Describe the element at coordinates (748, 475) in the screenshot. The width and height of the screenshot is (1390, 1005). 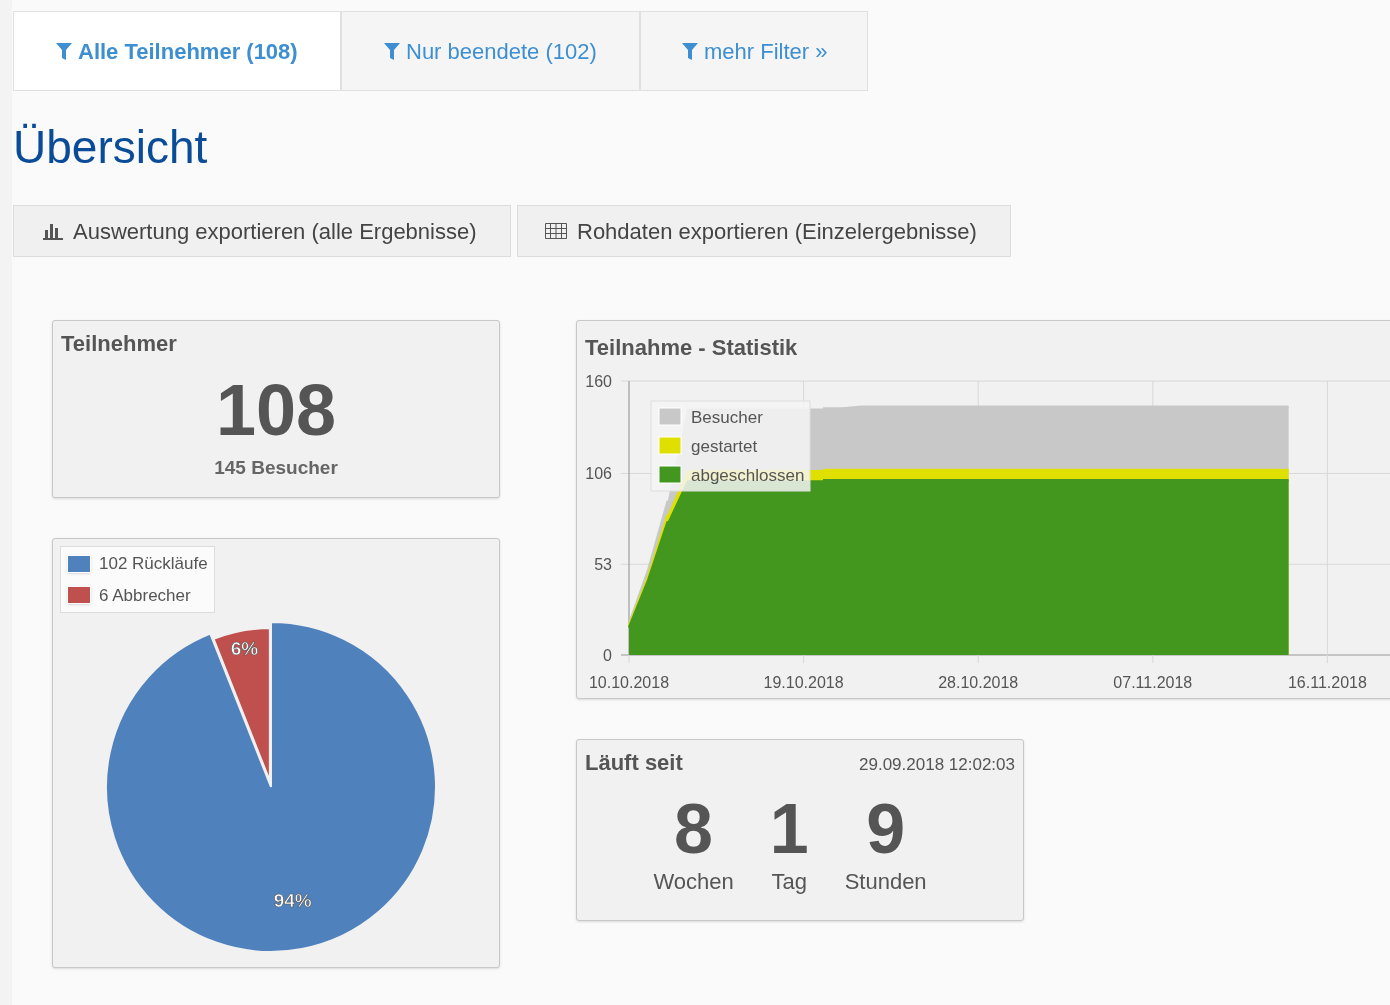
I see `legend-label: abgeschlossen` at that location.